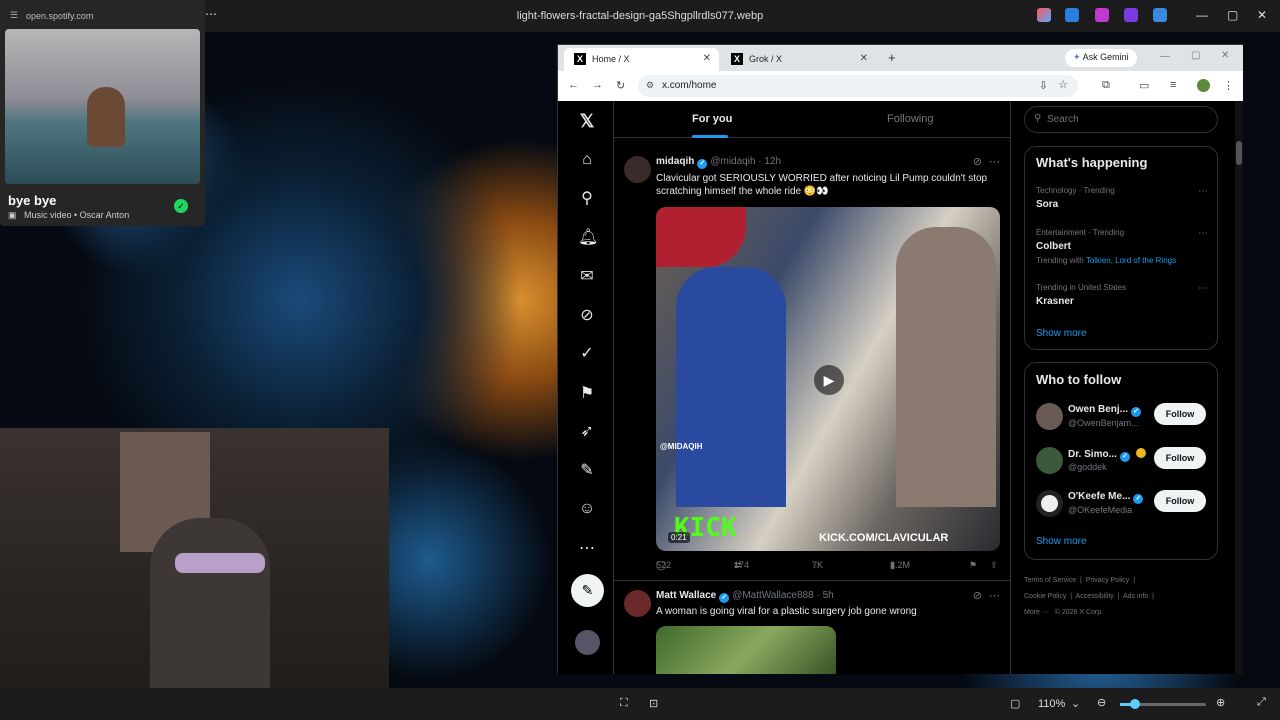  I want to click on browser-menu-icon: ⋮, so click(1228, 85).